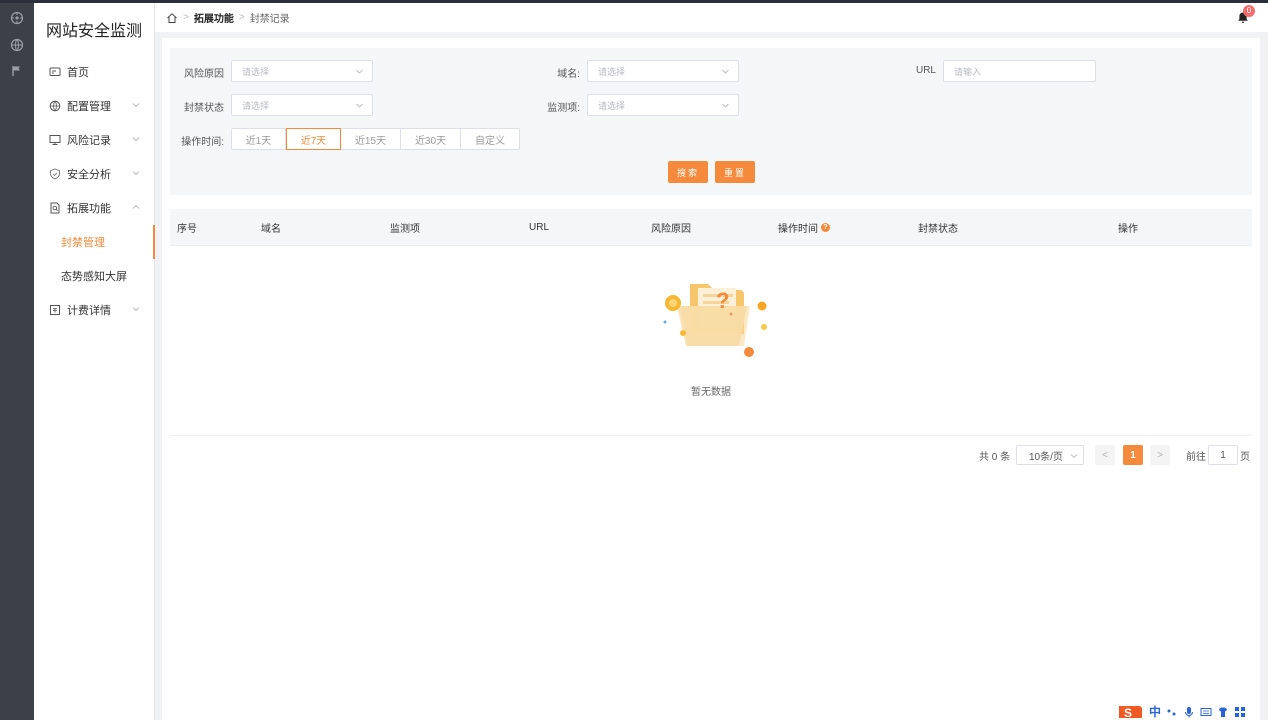 This screenshot has height=720, width=1268. I want to click on help-icon: ?, so click(825, 227).